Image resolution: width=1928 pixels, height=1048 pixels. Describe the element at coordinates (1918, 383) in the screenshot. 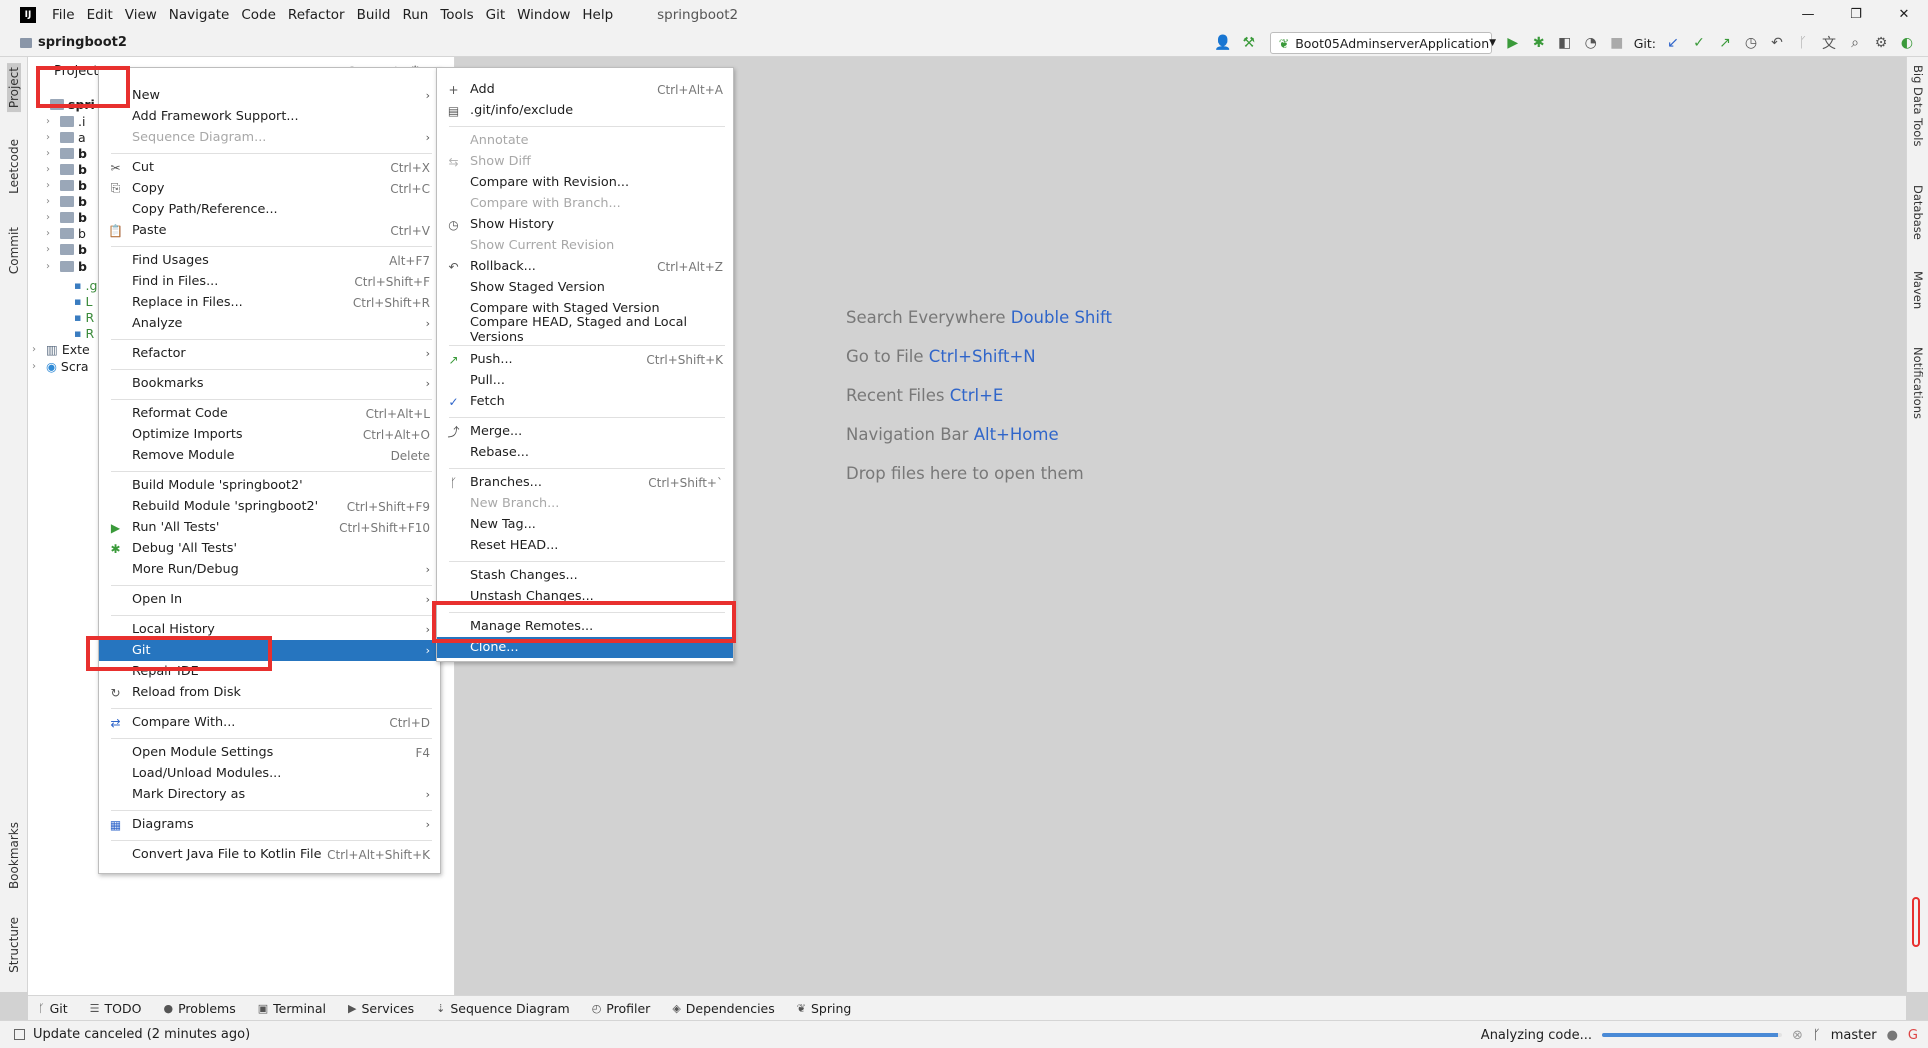

I see `notifications-tab: Notifications` at that location.